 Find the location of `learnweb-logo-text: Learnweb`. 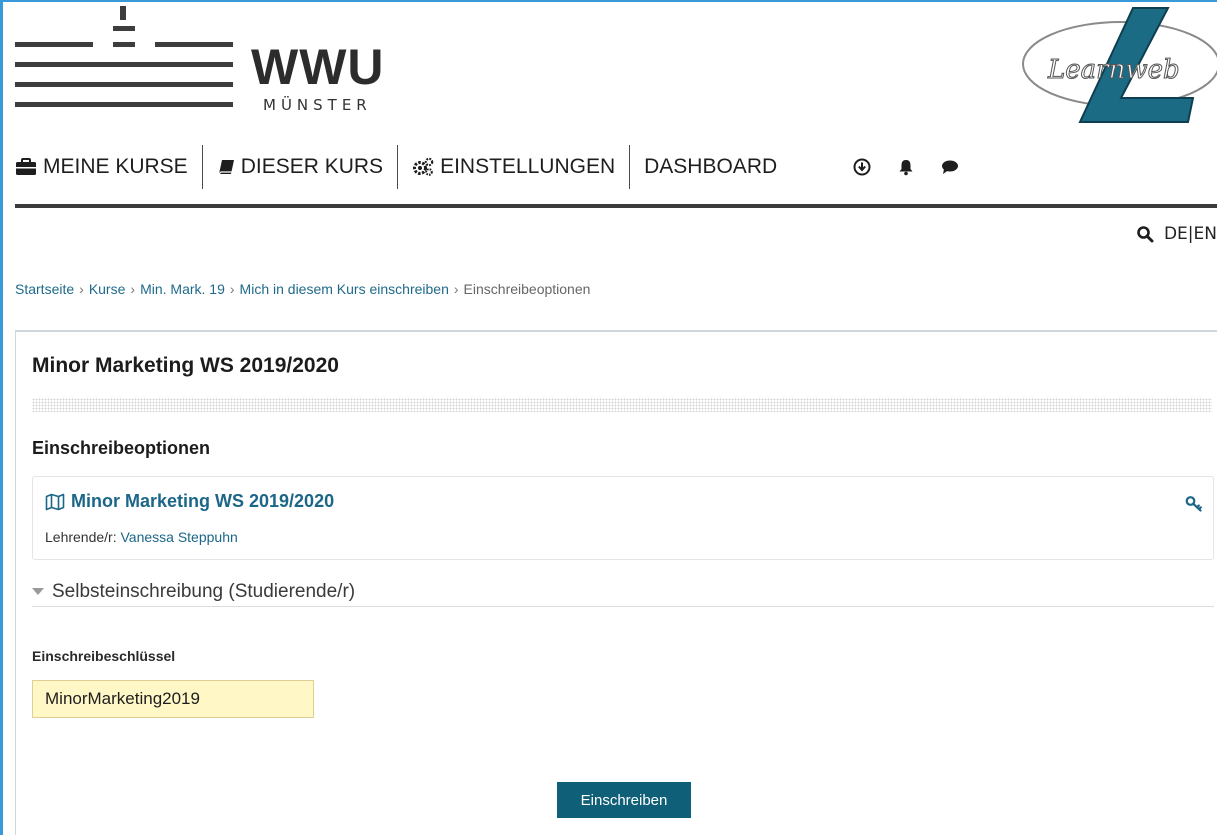

learnweb-logo-text: Learnweb is located at coordinates (1113, 70).